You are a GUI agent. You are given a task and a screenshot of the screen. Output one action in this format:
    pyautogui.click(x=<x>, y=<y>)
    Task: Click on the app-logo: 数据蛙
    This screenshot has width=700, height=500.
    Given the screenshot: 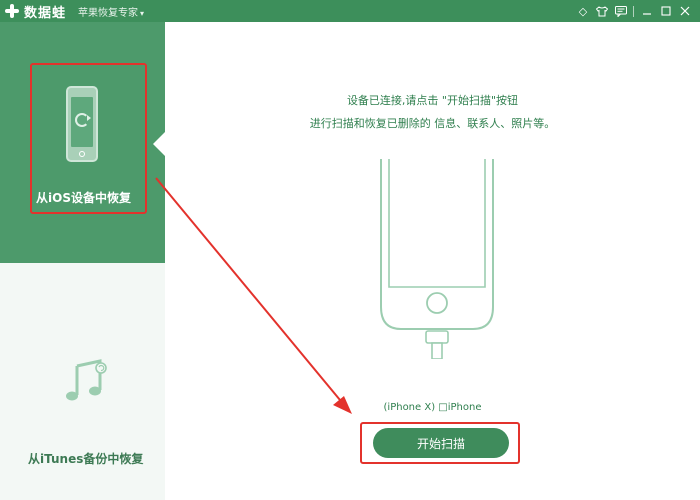 What is the action you would take?
    pyautogui.click(x=35, y=11)
    